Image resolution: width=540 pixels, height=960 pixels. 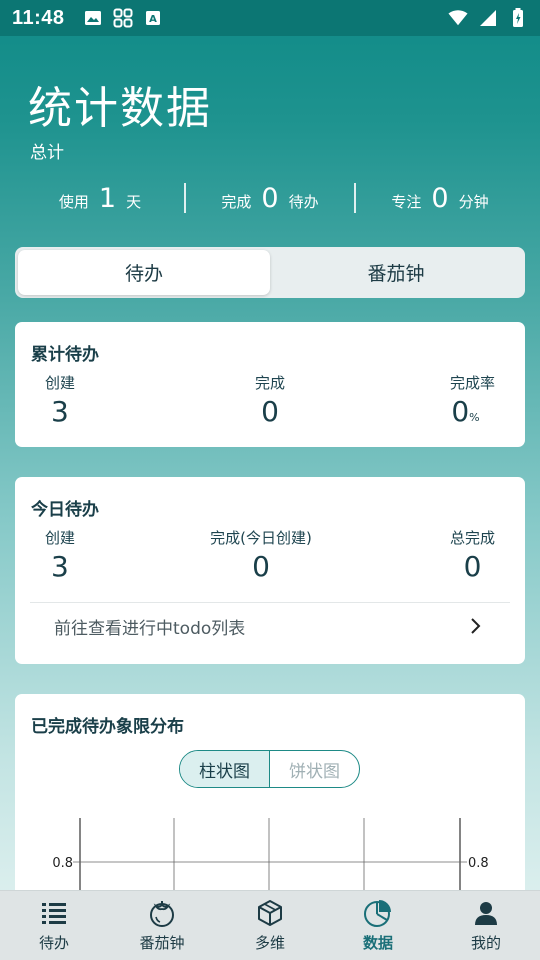 I want to click on keyboard-a-icon: A, so click(x=153, y=18).